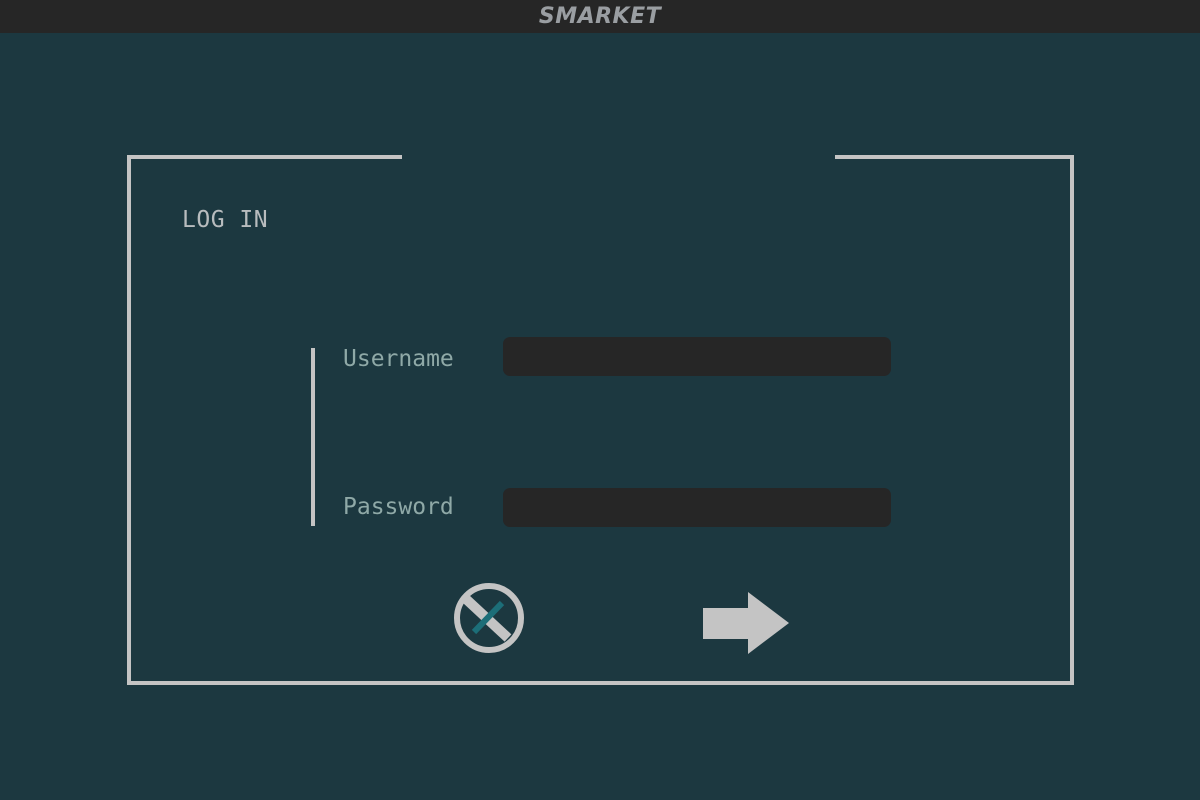 The height and width of the screenshot is (800, 1200). I want to click on arrow-right-icon, so click(746, 623).